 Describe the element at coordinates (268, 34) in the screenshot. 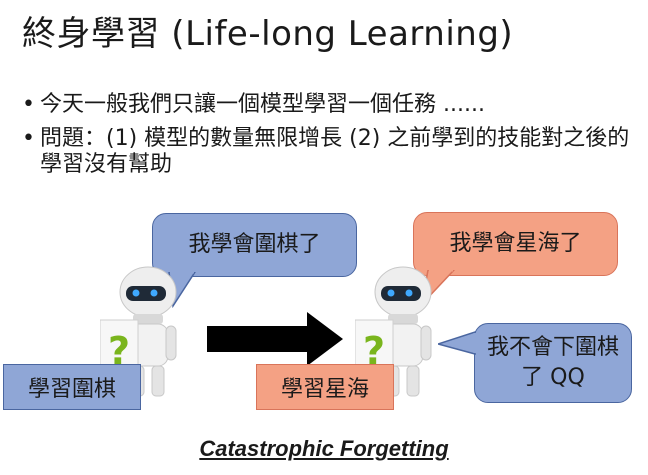

I see `page-title: 終身學習 (Life-long Learning)` at that location.